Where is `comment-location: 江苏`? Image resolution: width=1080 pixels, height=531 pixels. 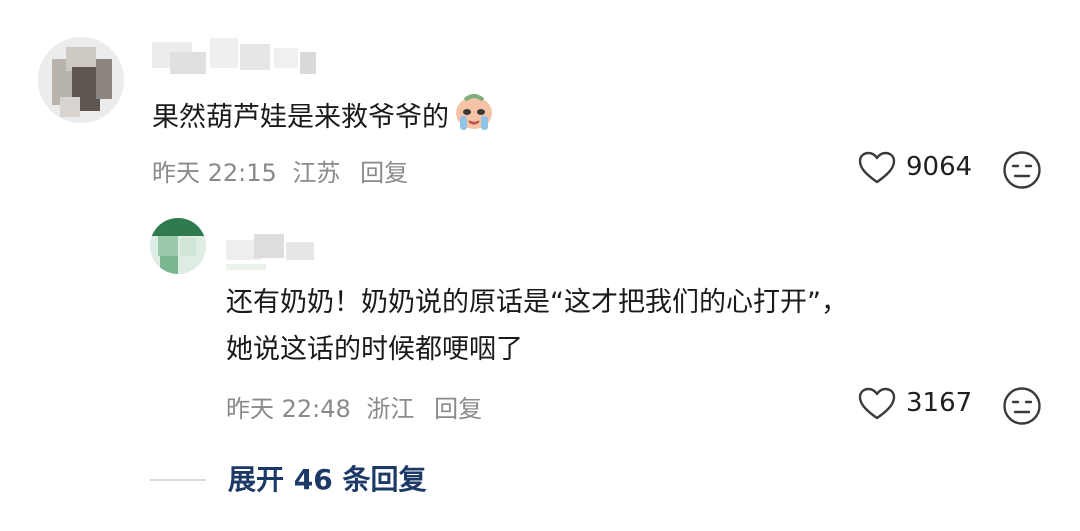
comment-location: 江苏 is located at coordinates (316, 173).